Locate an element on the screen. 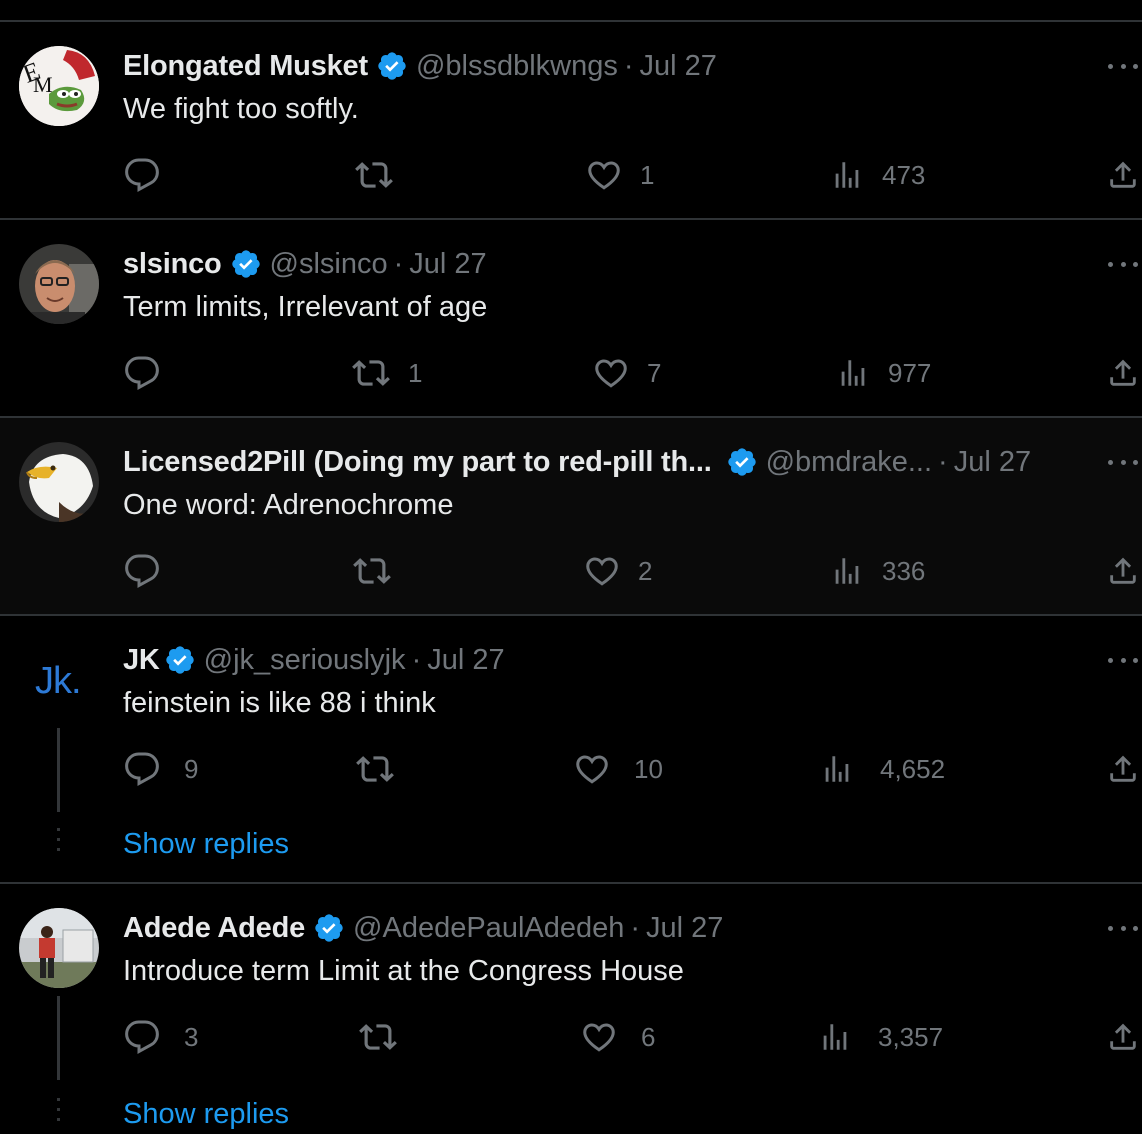 This screenshot has height=1134, width=1142. tweet-text: Term limits, Irrelevant of age is located at coordinates (305, 307).